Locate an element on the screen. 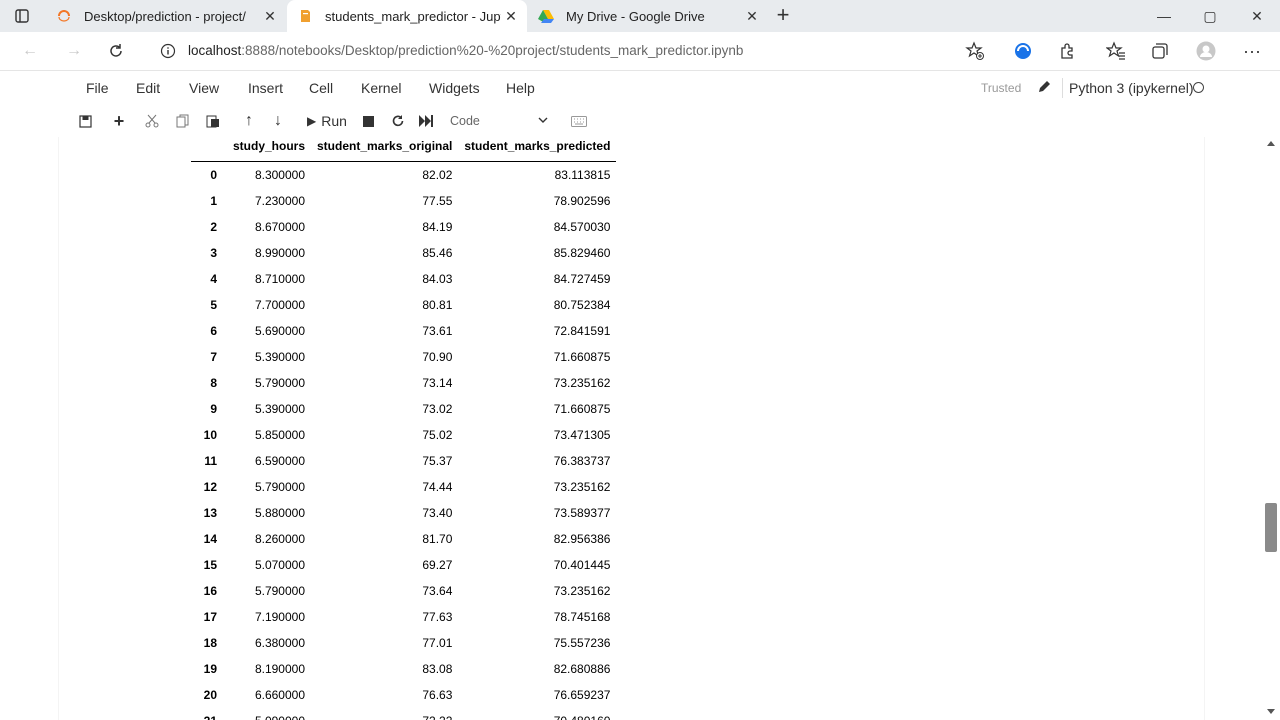  keyboard-icon is located at coordinates (579, 121).